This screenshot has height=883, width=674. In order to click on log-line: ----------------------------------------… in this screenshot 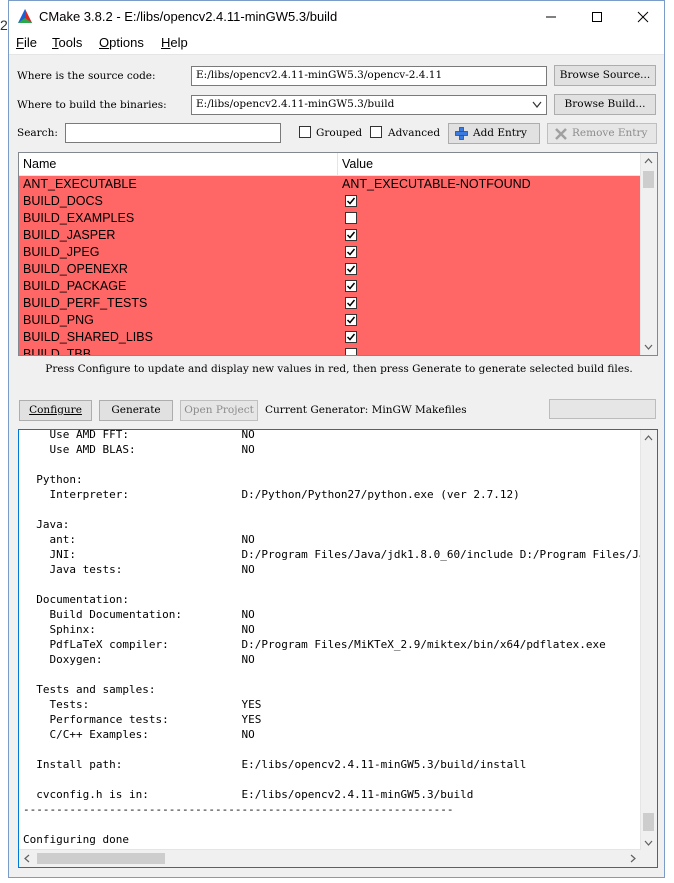, I will do `click(238, 809)`.